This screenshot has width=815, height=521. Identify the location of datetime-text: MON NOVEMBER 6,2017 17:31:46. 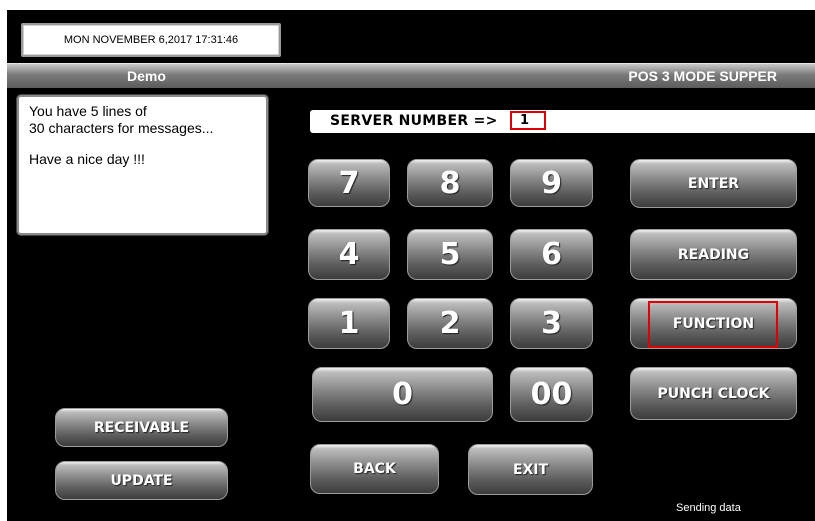
(151, 40).